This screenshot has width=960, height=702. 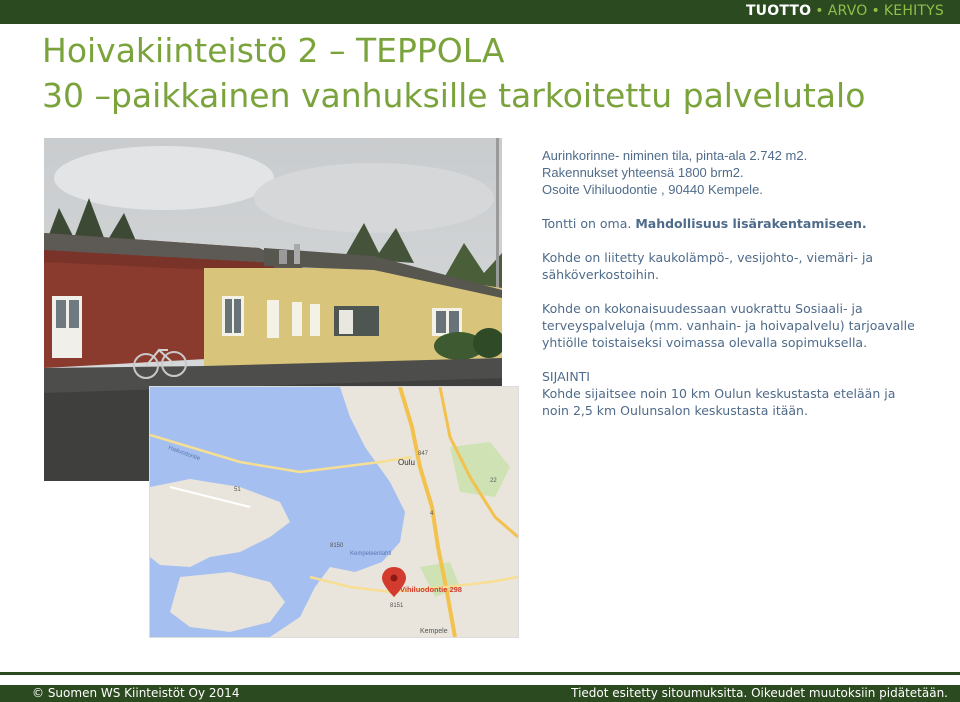 I want to click on top-bar: TUOTTO • ARVO • KEHITYS, so click(x=480, y=12).